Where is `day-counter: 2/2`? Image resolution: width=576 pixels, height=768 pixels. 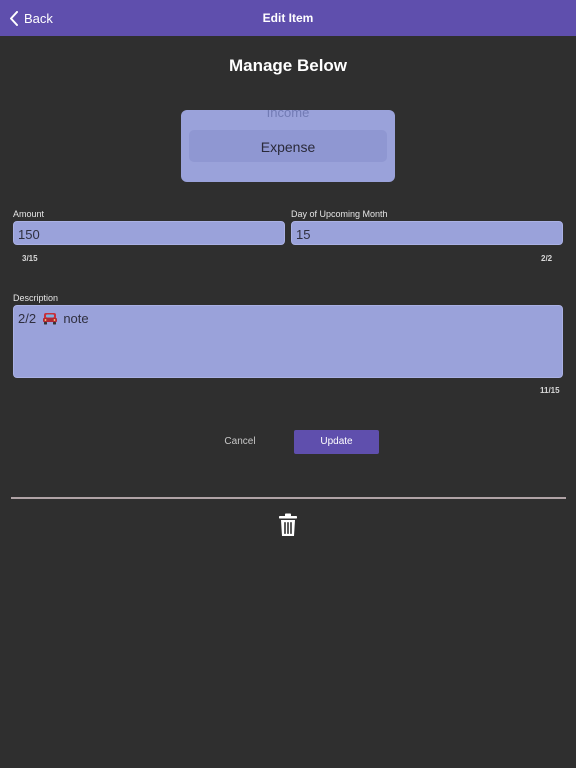
day-counter: 2/2 is located at coordinates (547, 258).